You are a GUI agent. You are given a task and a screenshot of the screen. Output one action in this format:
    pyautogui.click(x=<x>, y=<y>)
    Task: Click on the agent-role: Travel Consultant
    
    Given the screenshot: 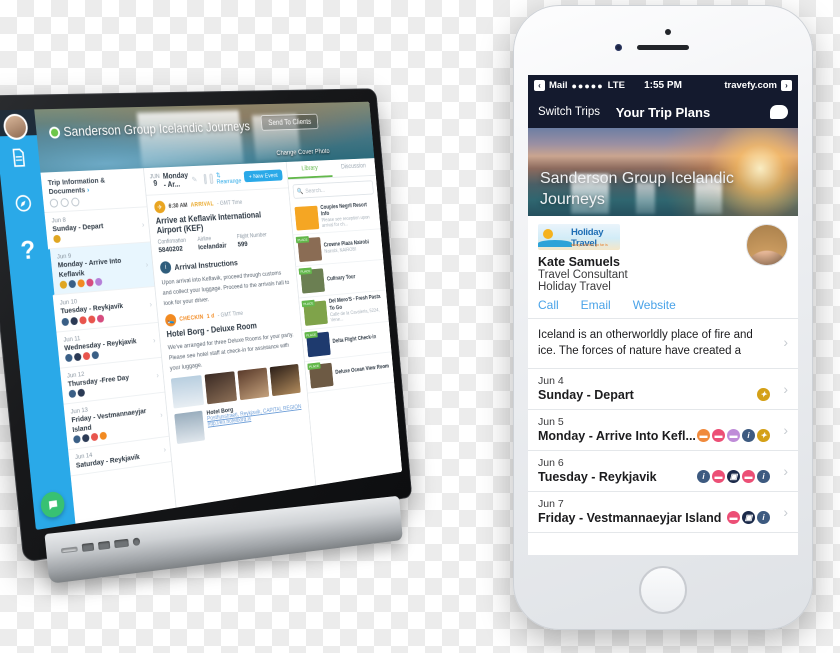 What is the action you would take?
    pyautogui.click(x=583, y=275)
    